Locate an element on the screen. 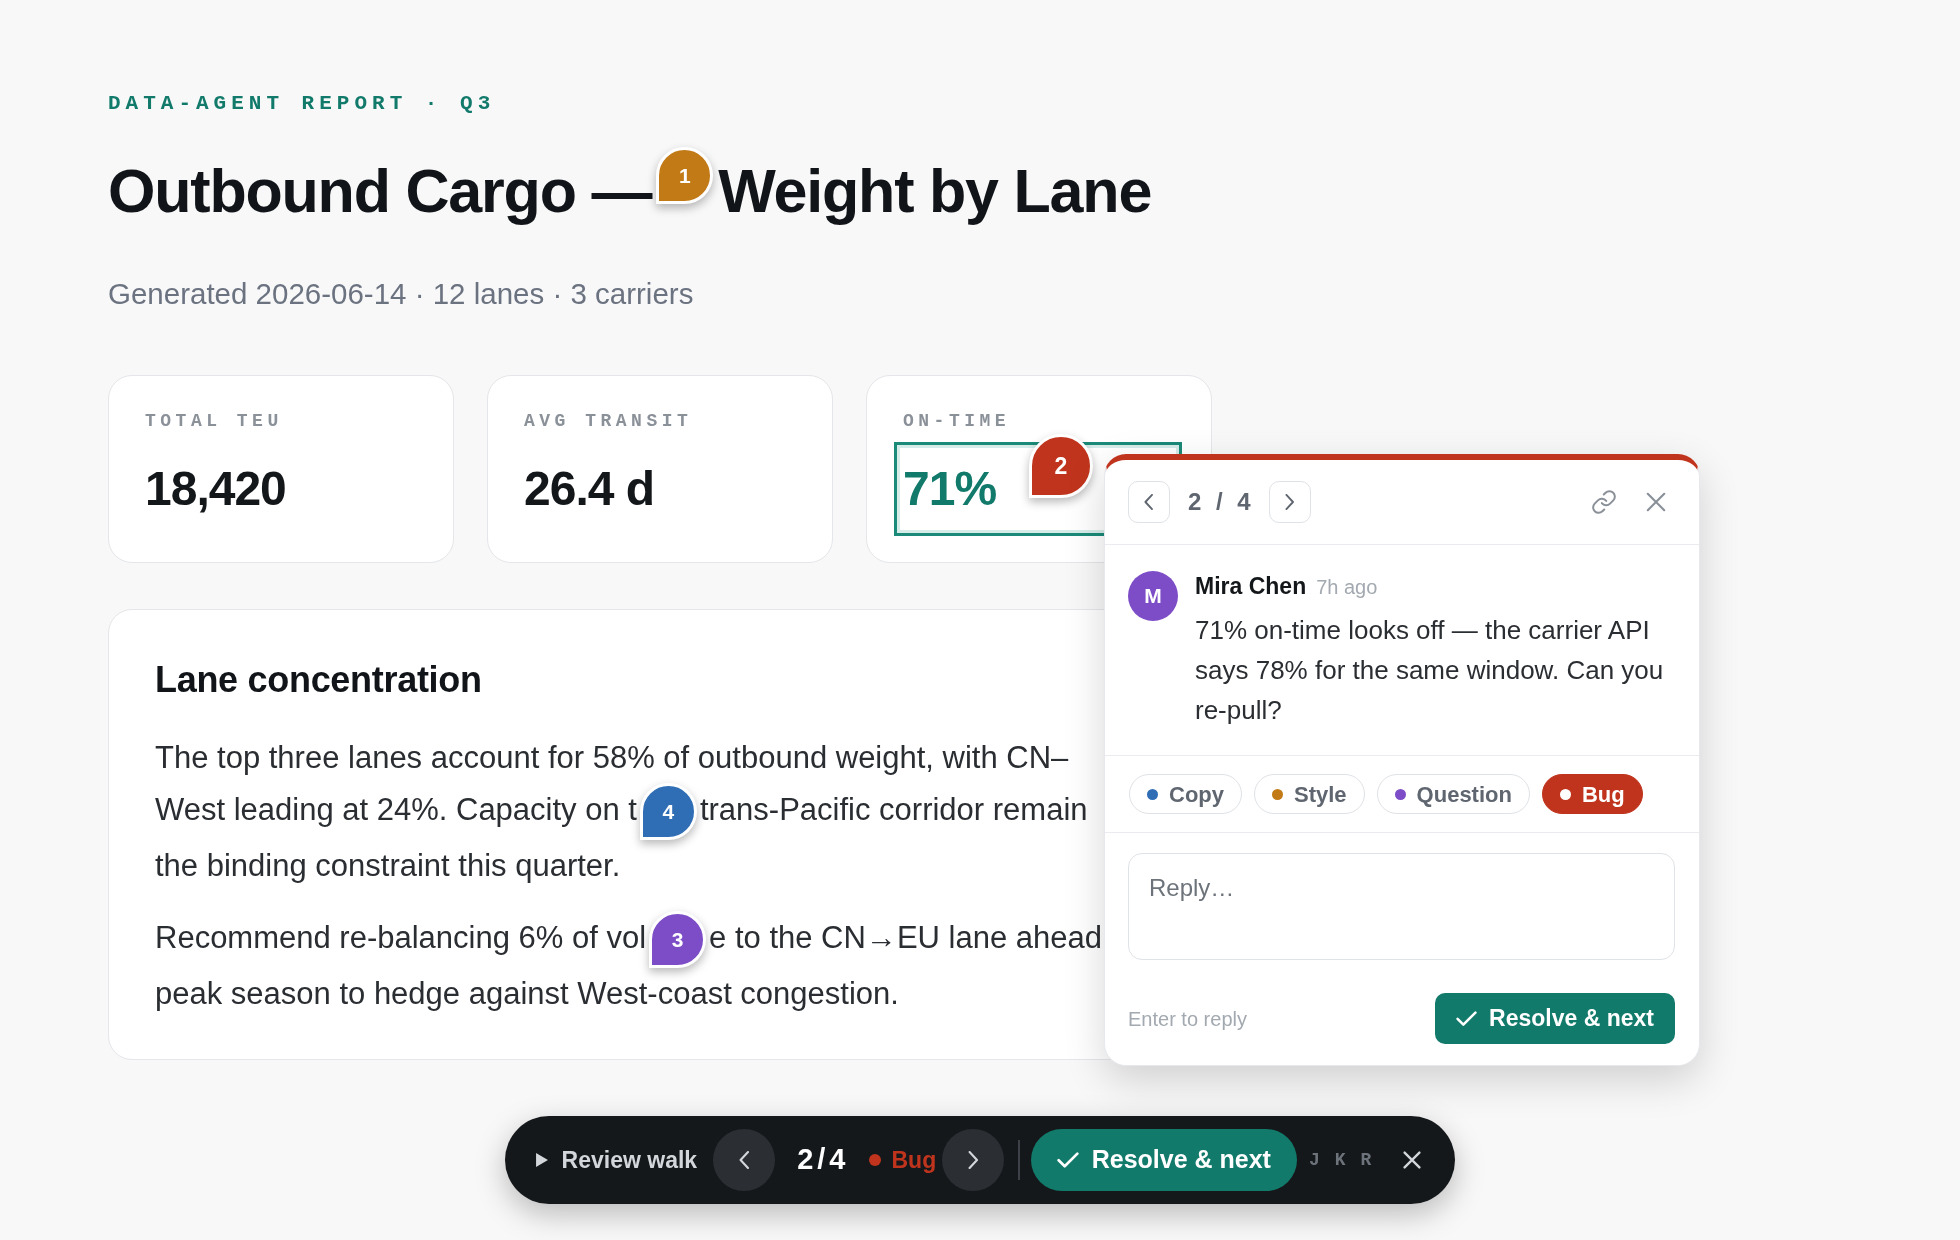  stat-label: ON-TIME is located at coordinates (957, 421).